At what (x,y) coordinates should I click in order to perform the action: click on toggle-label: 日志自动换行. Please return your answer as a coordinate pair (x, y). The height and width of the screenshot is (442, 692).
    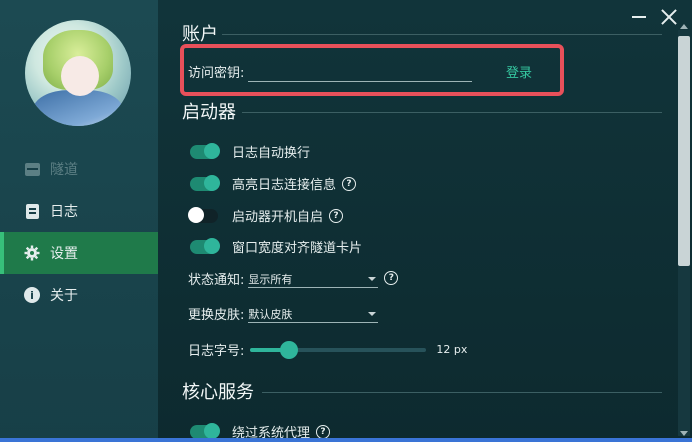
    Looking at the image, I should click on (271, 153).